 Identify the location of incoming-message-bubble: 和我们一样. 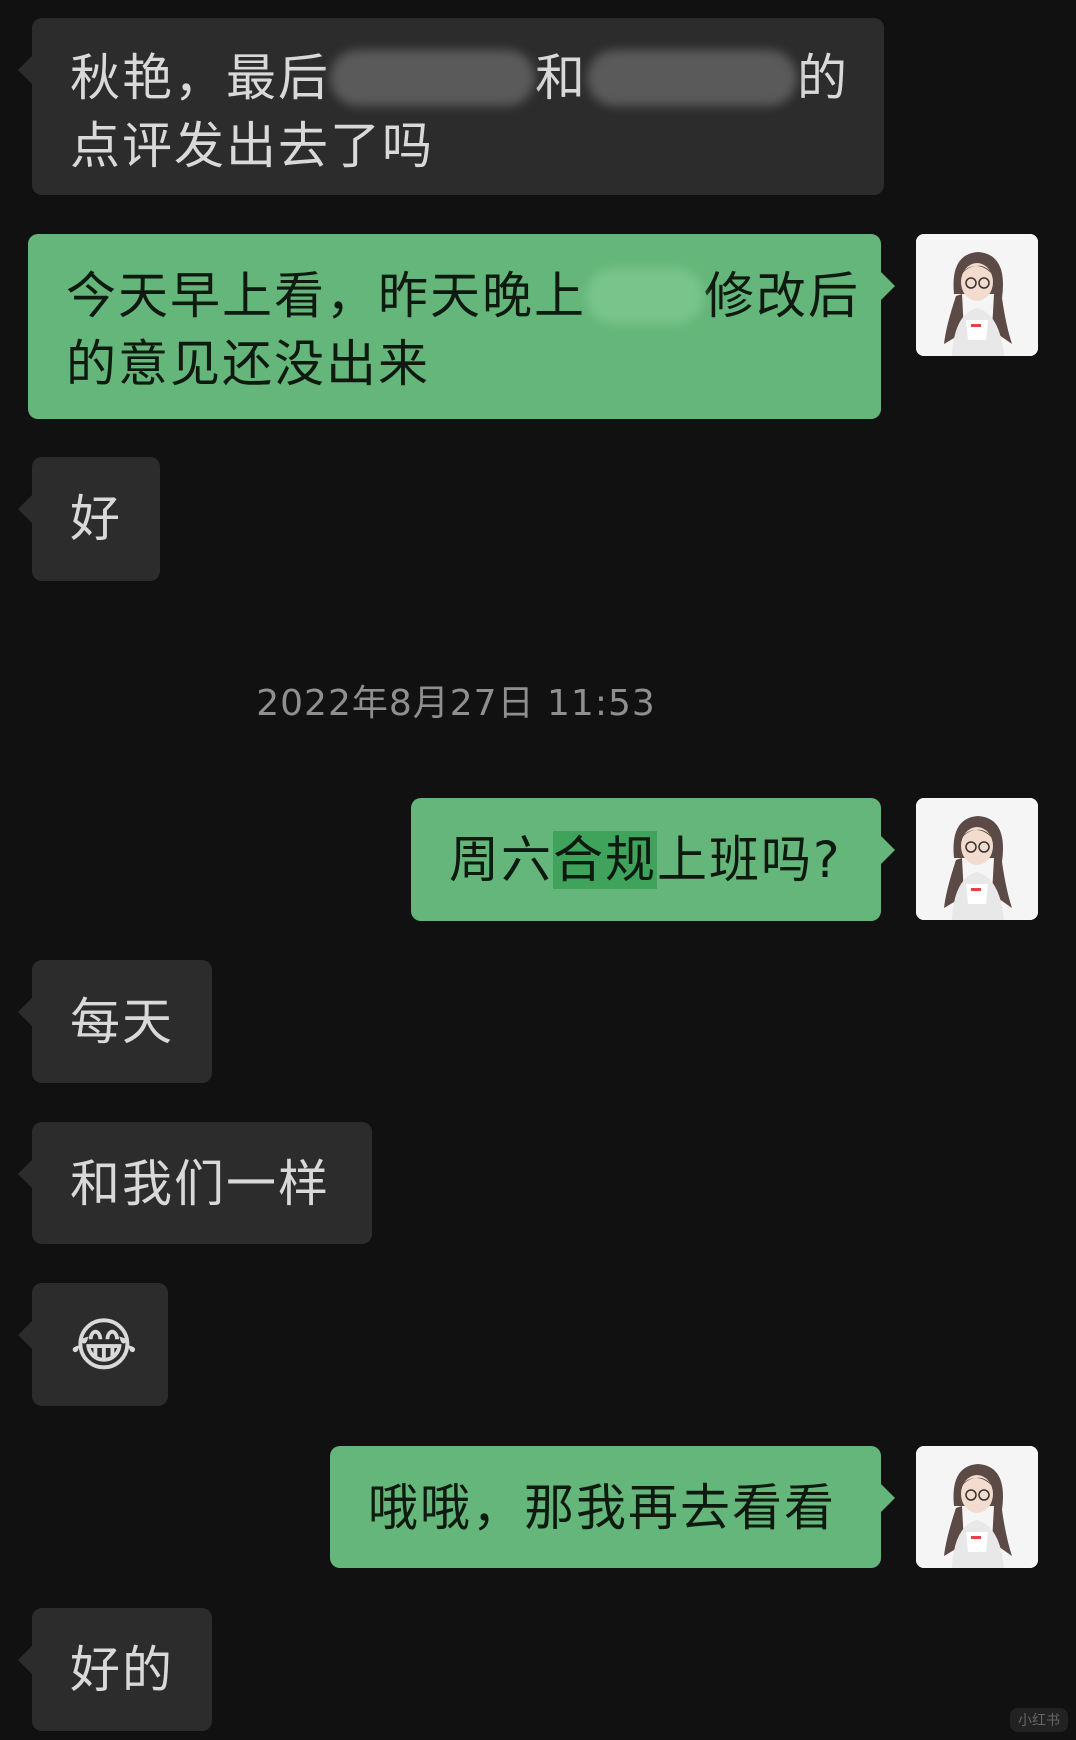
(195, 1183).